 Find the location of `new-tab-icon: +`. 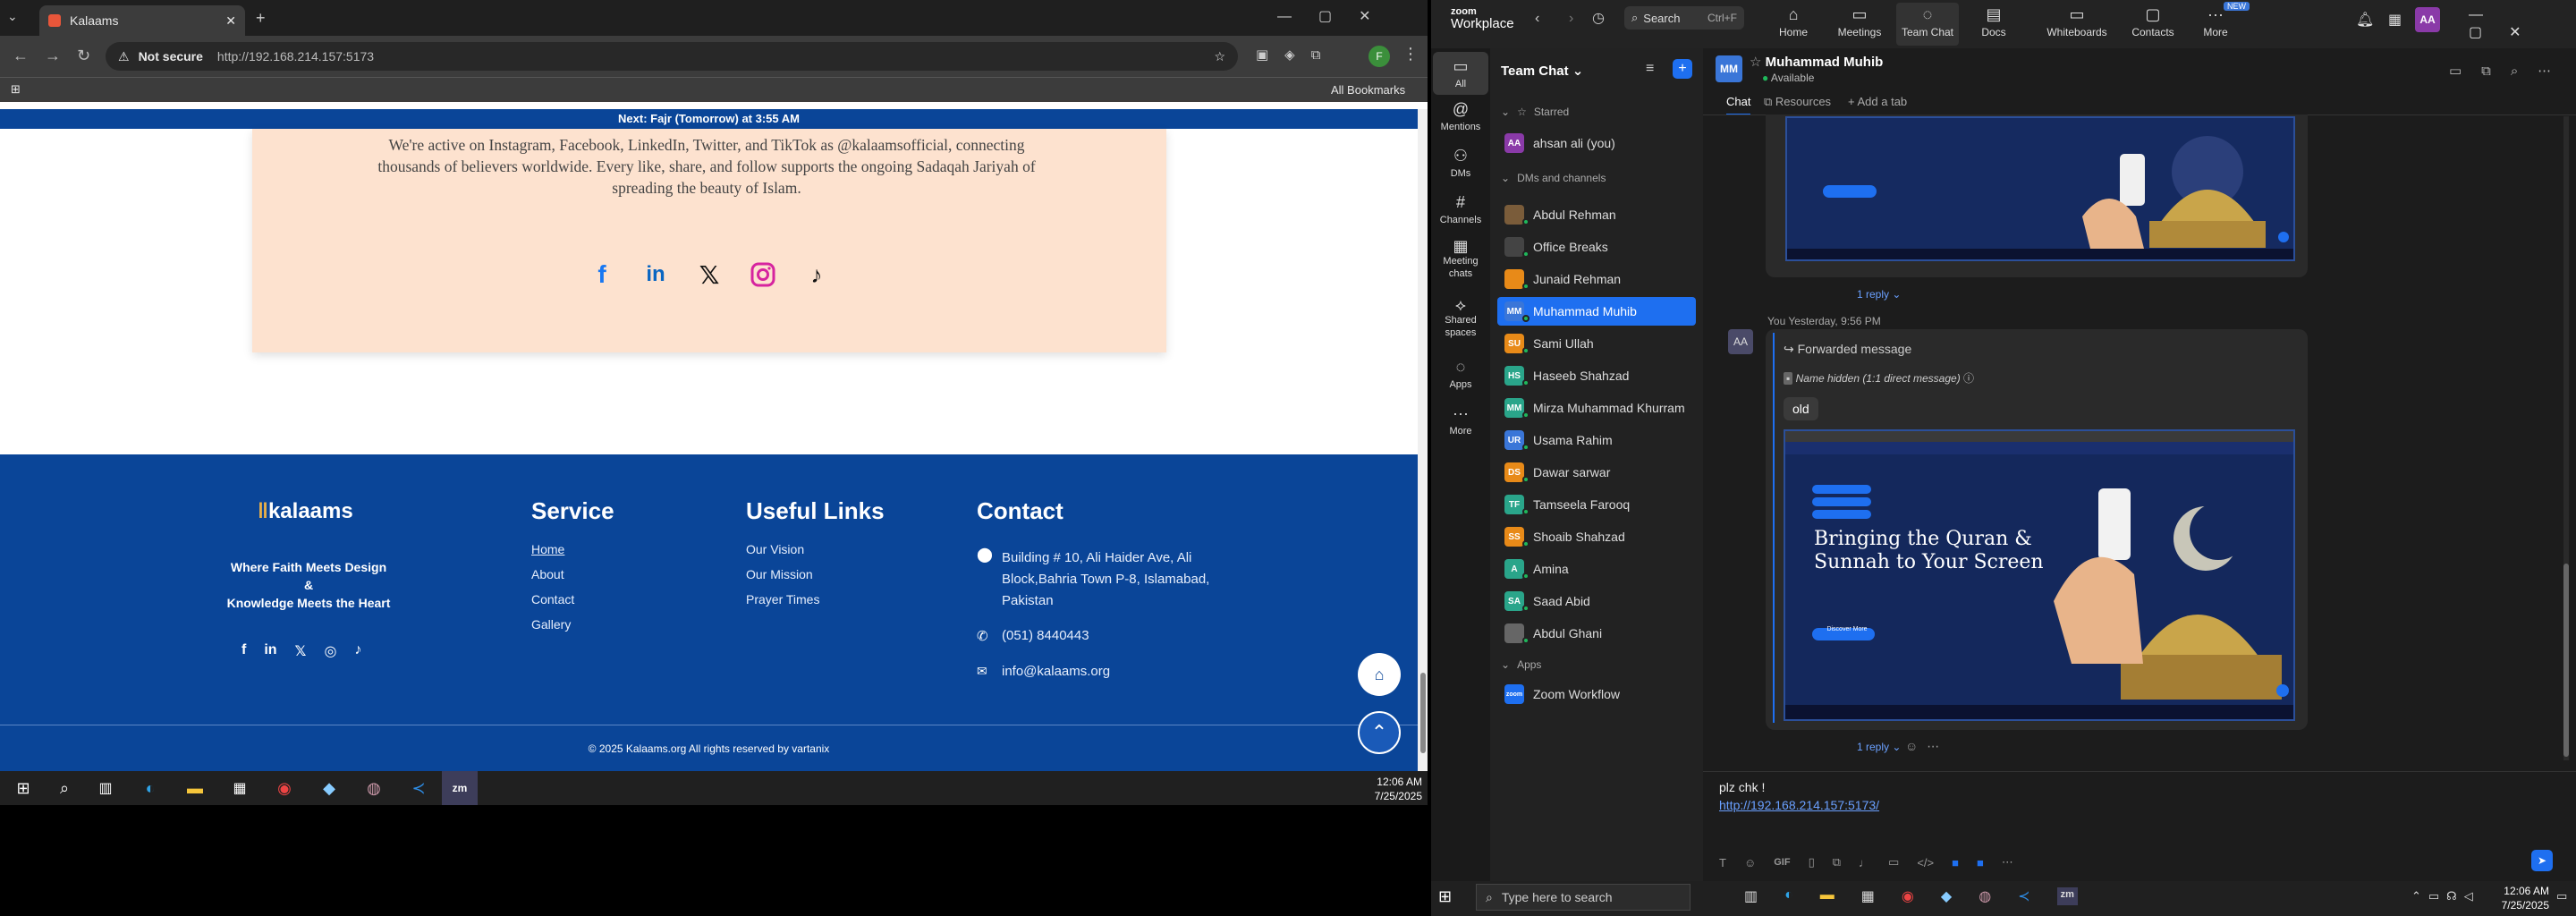

new-tab-icon: + is located at coordinates (261, 18).